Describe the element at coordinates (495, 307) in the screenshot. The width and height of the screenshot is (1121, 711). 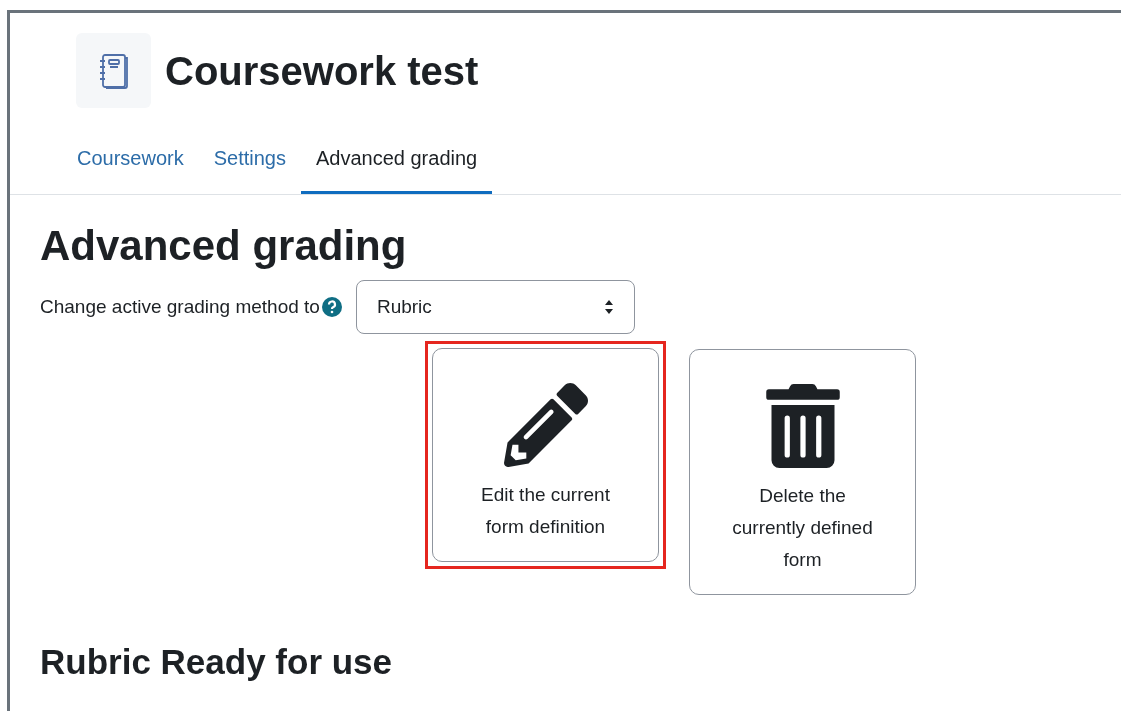
I see `grading-method-select: Rubric` at that location.